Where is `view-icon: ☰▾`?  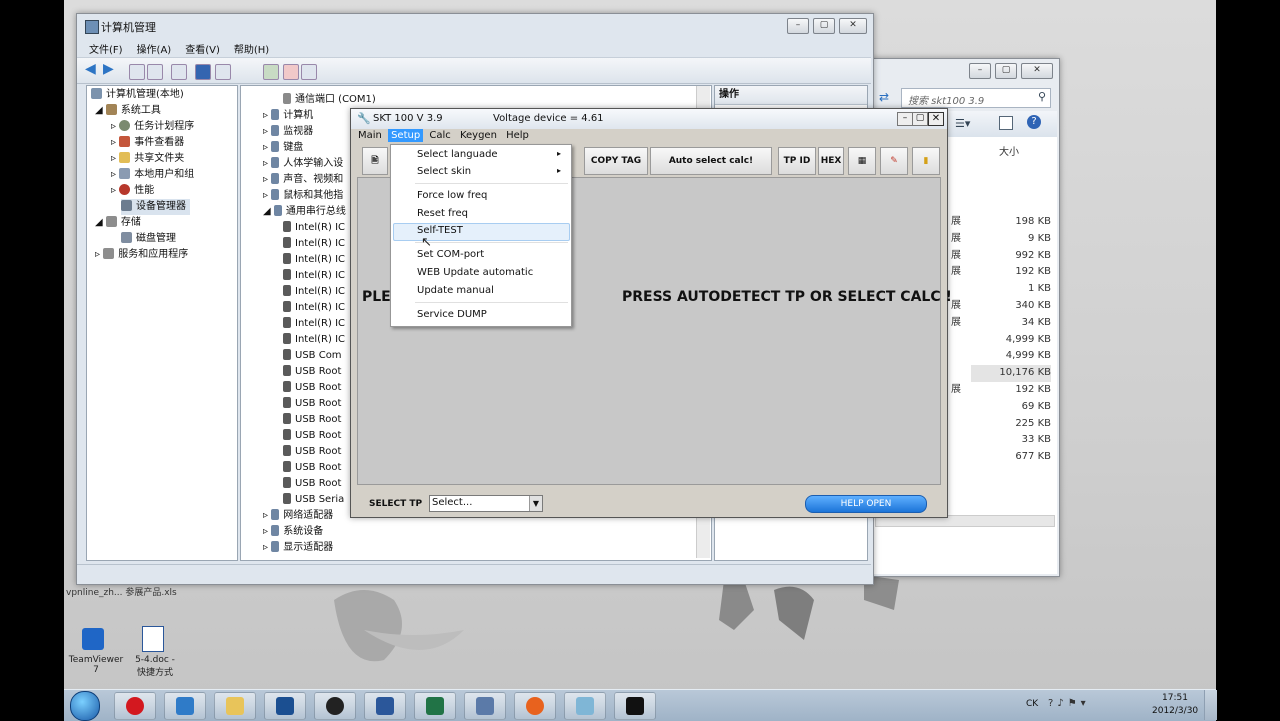
view-icon: ☰▾ is located at coordinates (962, 123).